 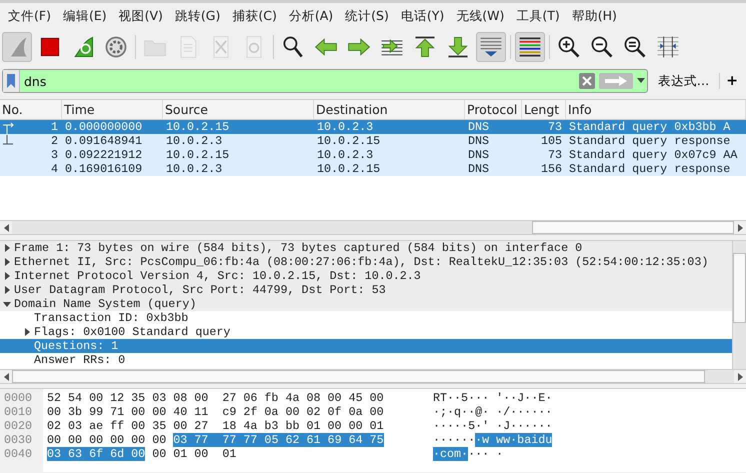 I want to click on packet-row: 1 0.000000000 10.0.2.15 10.0.2.3 DNS 73 Standard query 0xb3bb A, so click(x=373, y=127).